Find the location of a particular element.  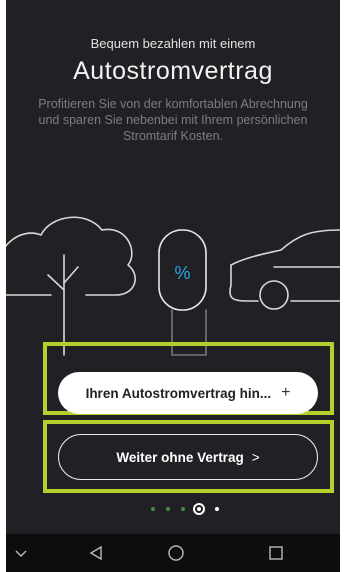

add-contract-button: Ihren Autostromvertrag hin... + is located at coordinates (188, 393).